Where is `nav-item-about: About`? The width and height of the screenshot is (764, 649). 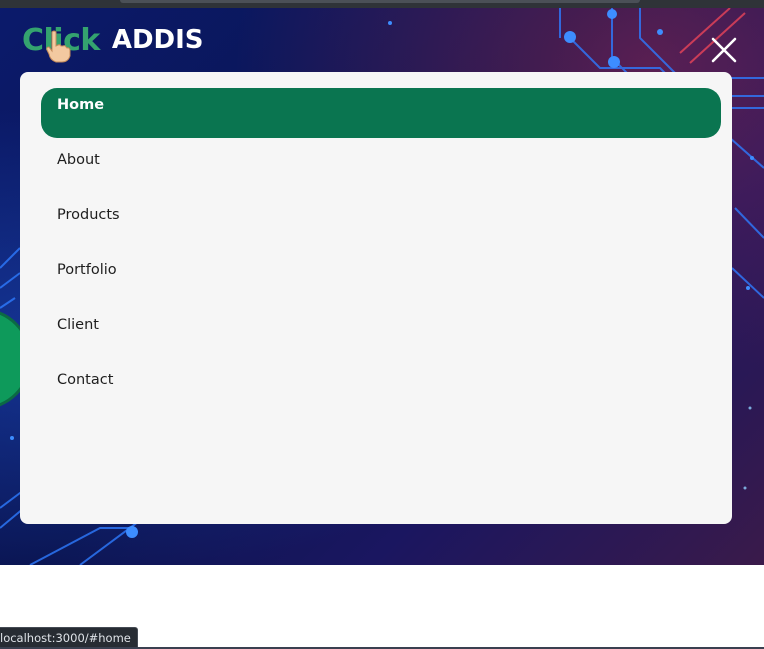
nav-item-about: About is located at coordinates (381, 168).